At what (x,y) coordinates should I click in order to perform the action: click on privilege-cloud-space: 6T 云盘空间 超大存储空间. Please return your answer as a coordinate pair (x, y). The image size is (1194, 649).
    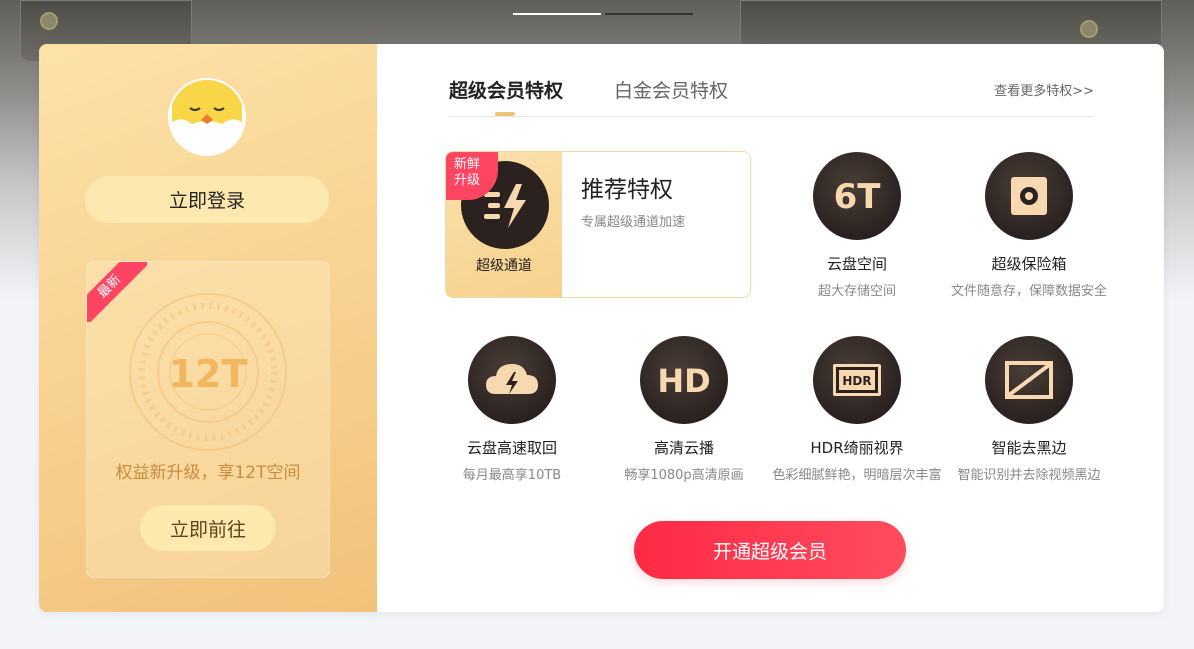
    Looking at the image, I should click on (857, 225).